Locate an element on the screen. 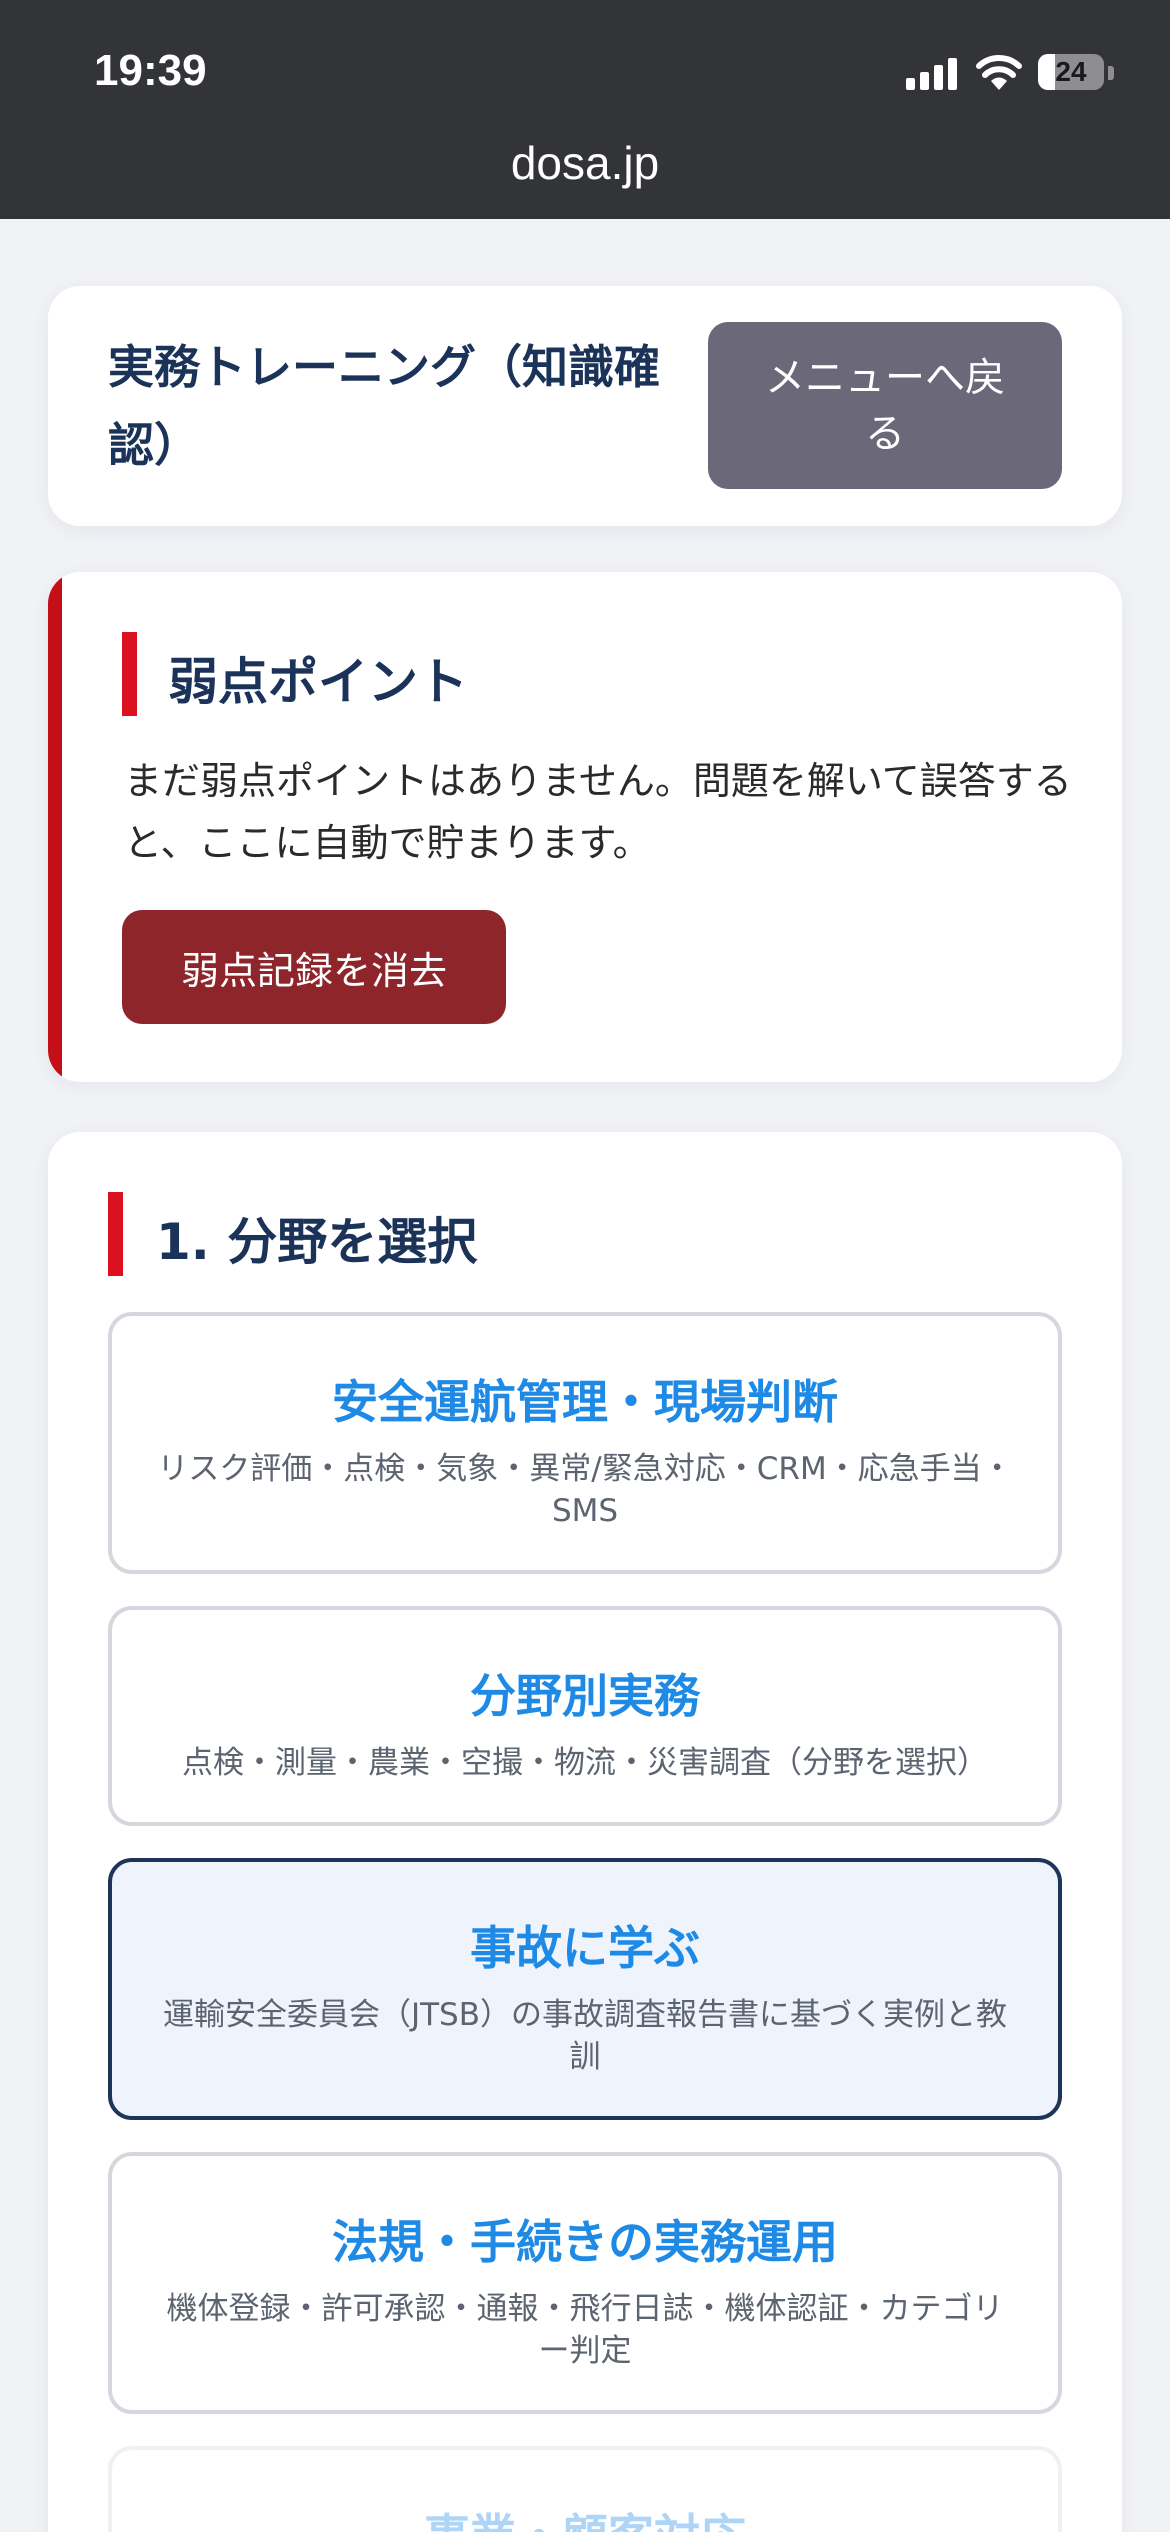  back-to-menu-button: メニューへ戻る is located at coordinates (885, 405).